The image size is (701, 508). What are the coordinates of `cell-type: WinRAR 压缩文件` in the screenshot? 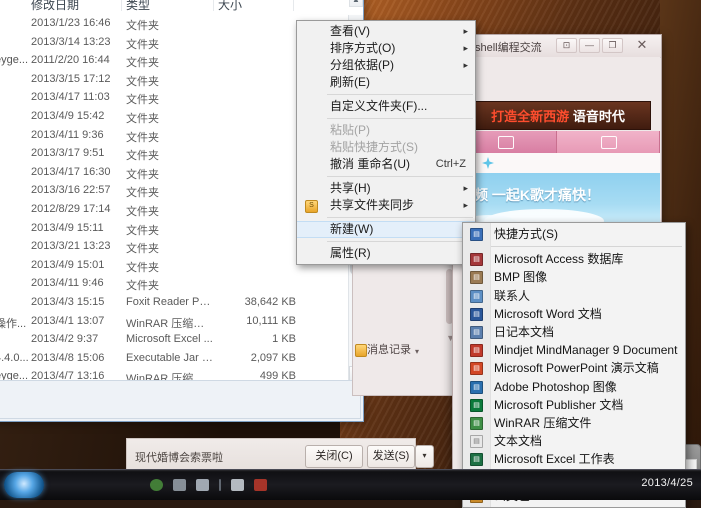 It's located at (170, 323).